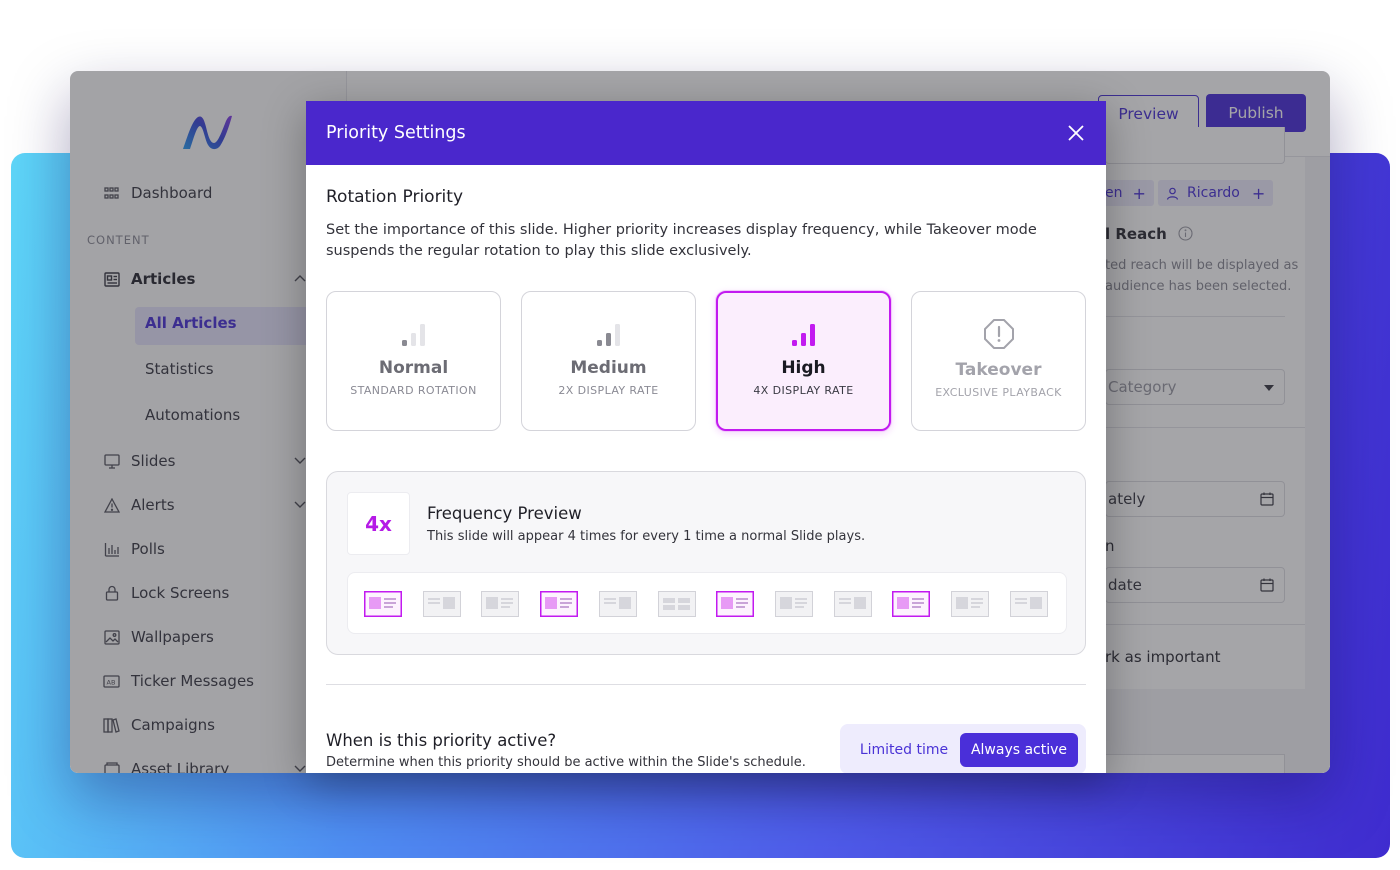  I want to click on frequency-title: Frequency Preview, so click(504, 513).